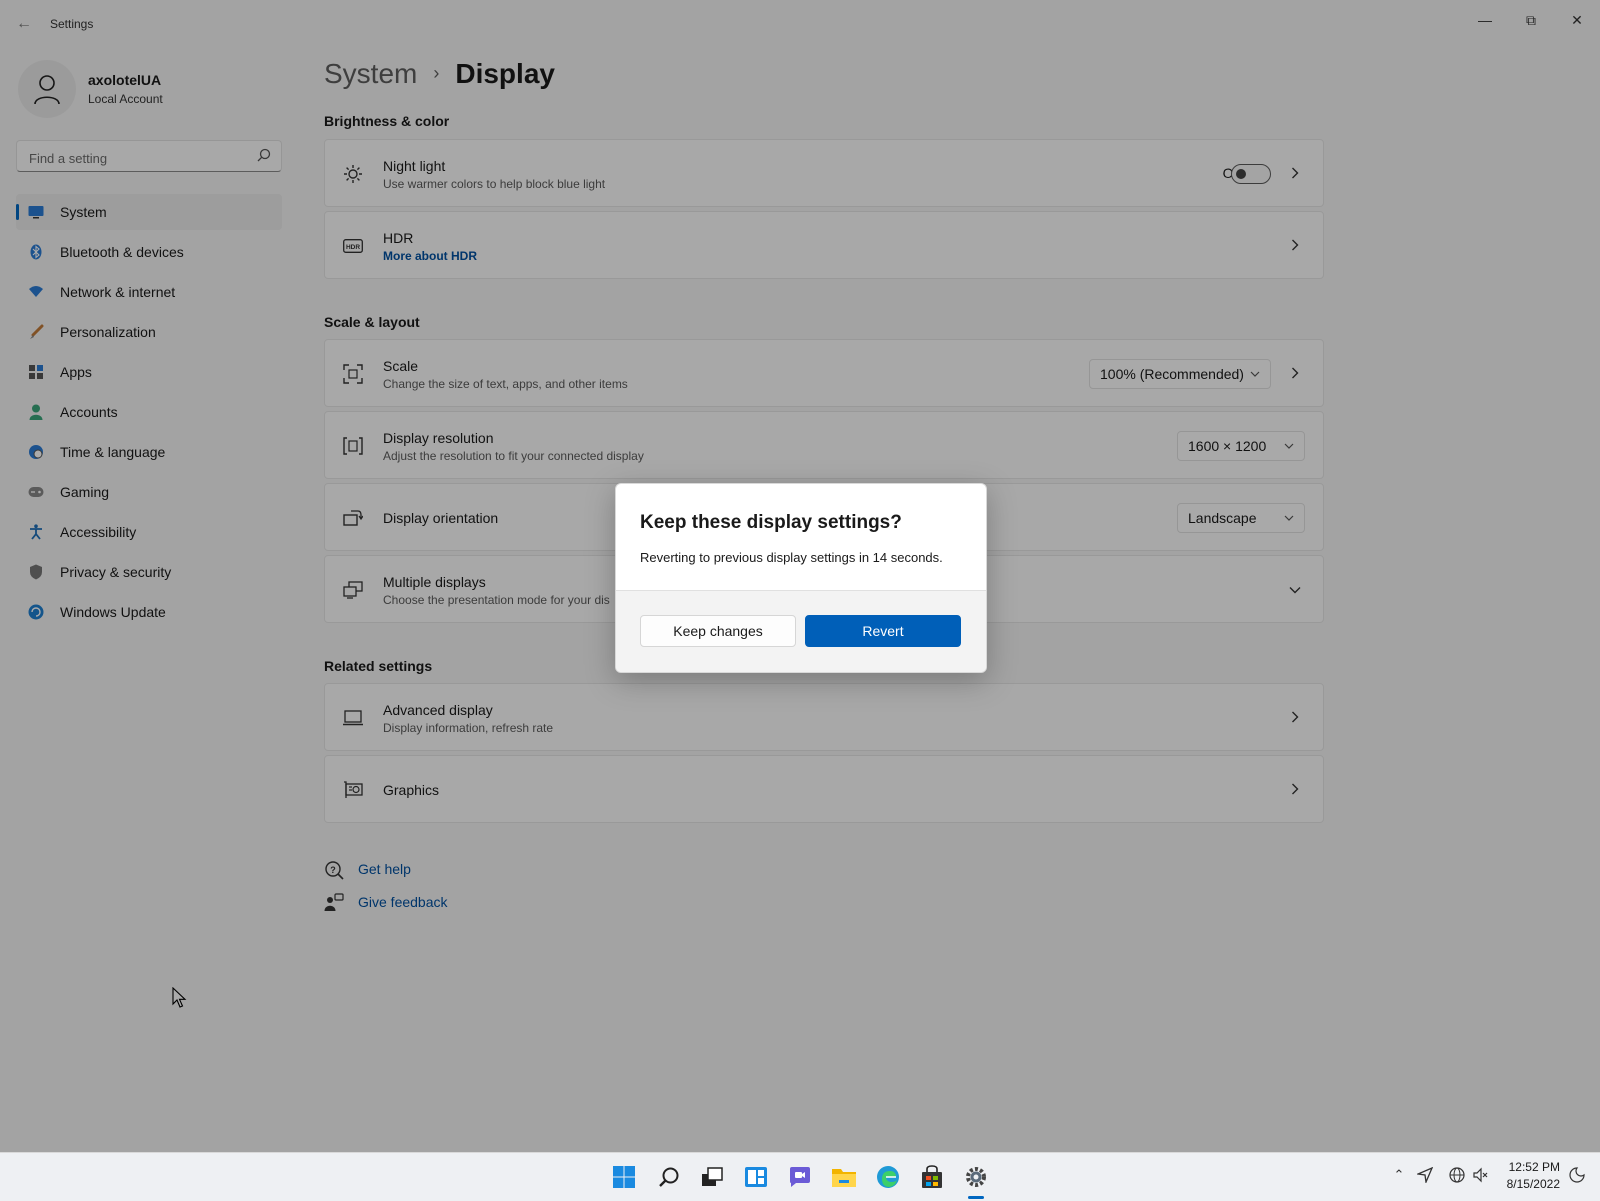 This screenshot has width=1600, height=1201. I want to click on sound-muted-icon, so click(1481, 1176).